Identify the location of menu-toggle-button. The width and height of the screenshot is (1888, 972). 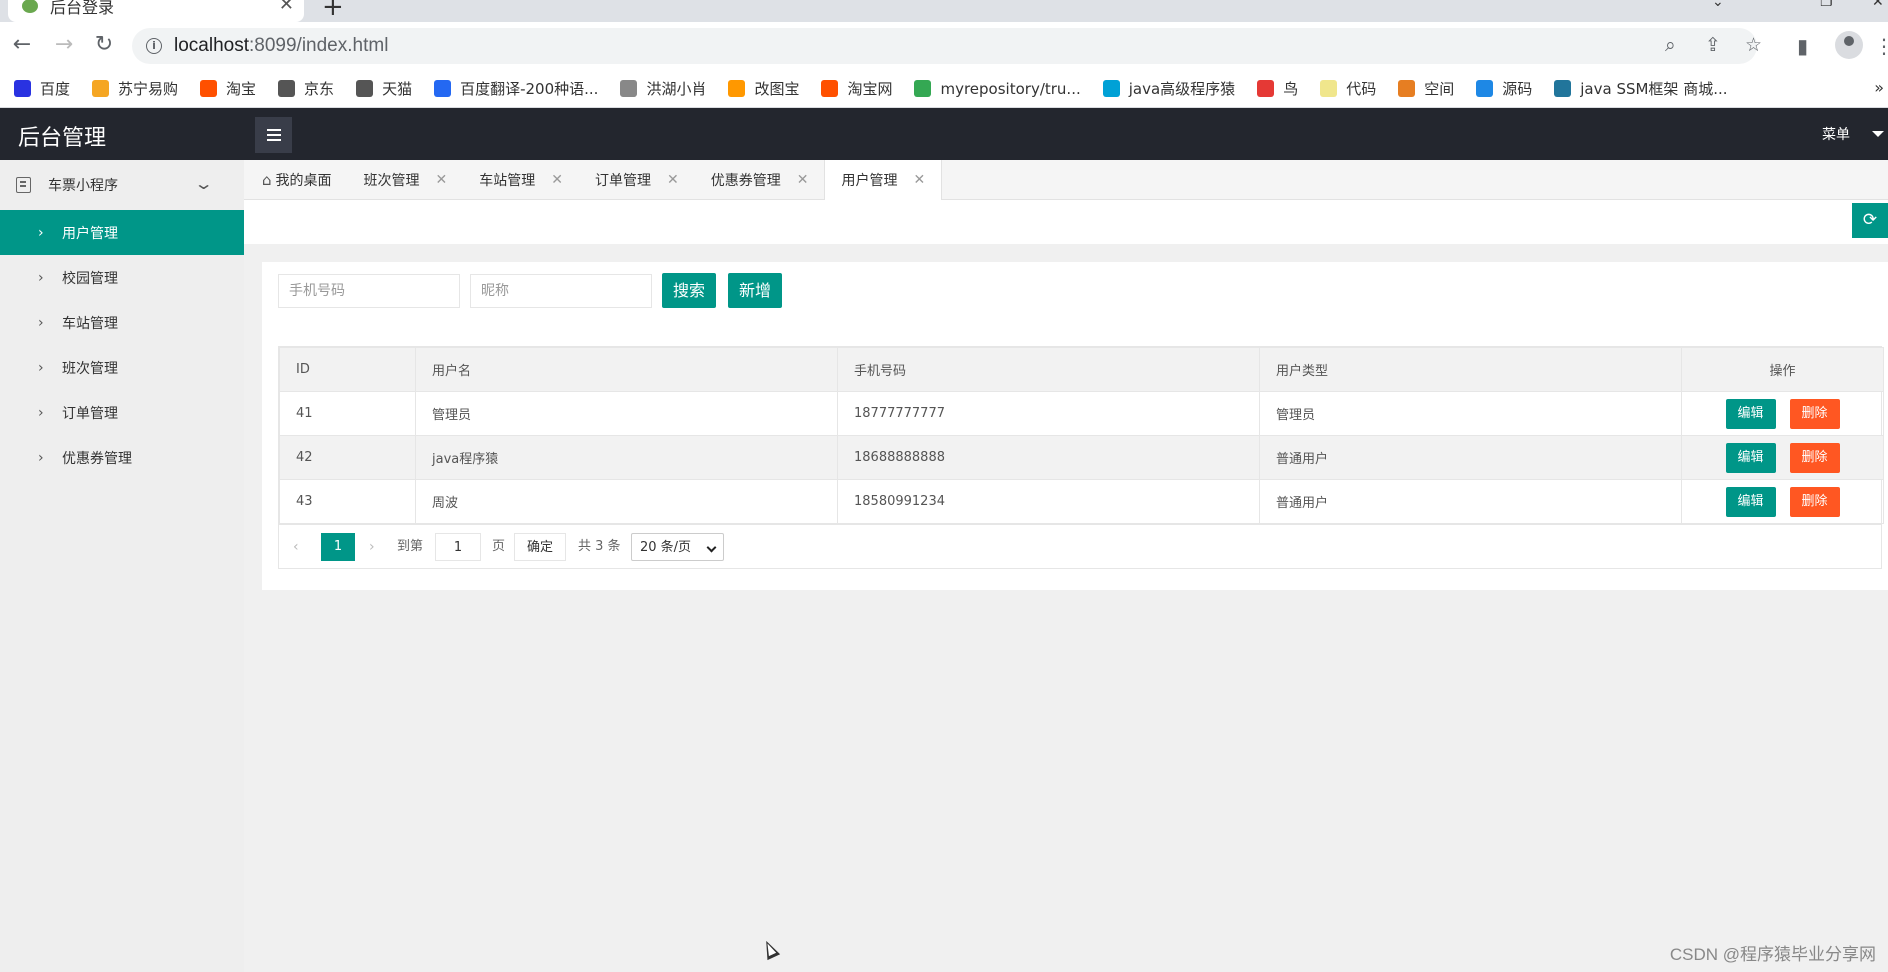
(273, 135).